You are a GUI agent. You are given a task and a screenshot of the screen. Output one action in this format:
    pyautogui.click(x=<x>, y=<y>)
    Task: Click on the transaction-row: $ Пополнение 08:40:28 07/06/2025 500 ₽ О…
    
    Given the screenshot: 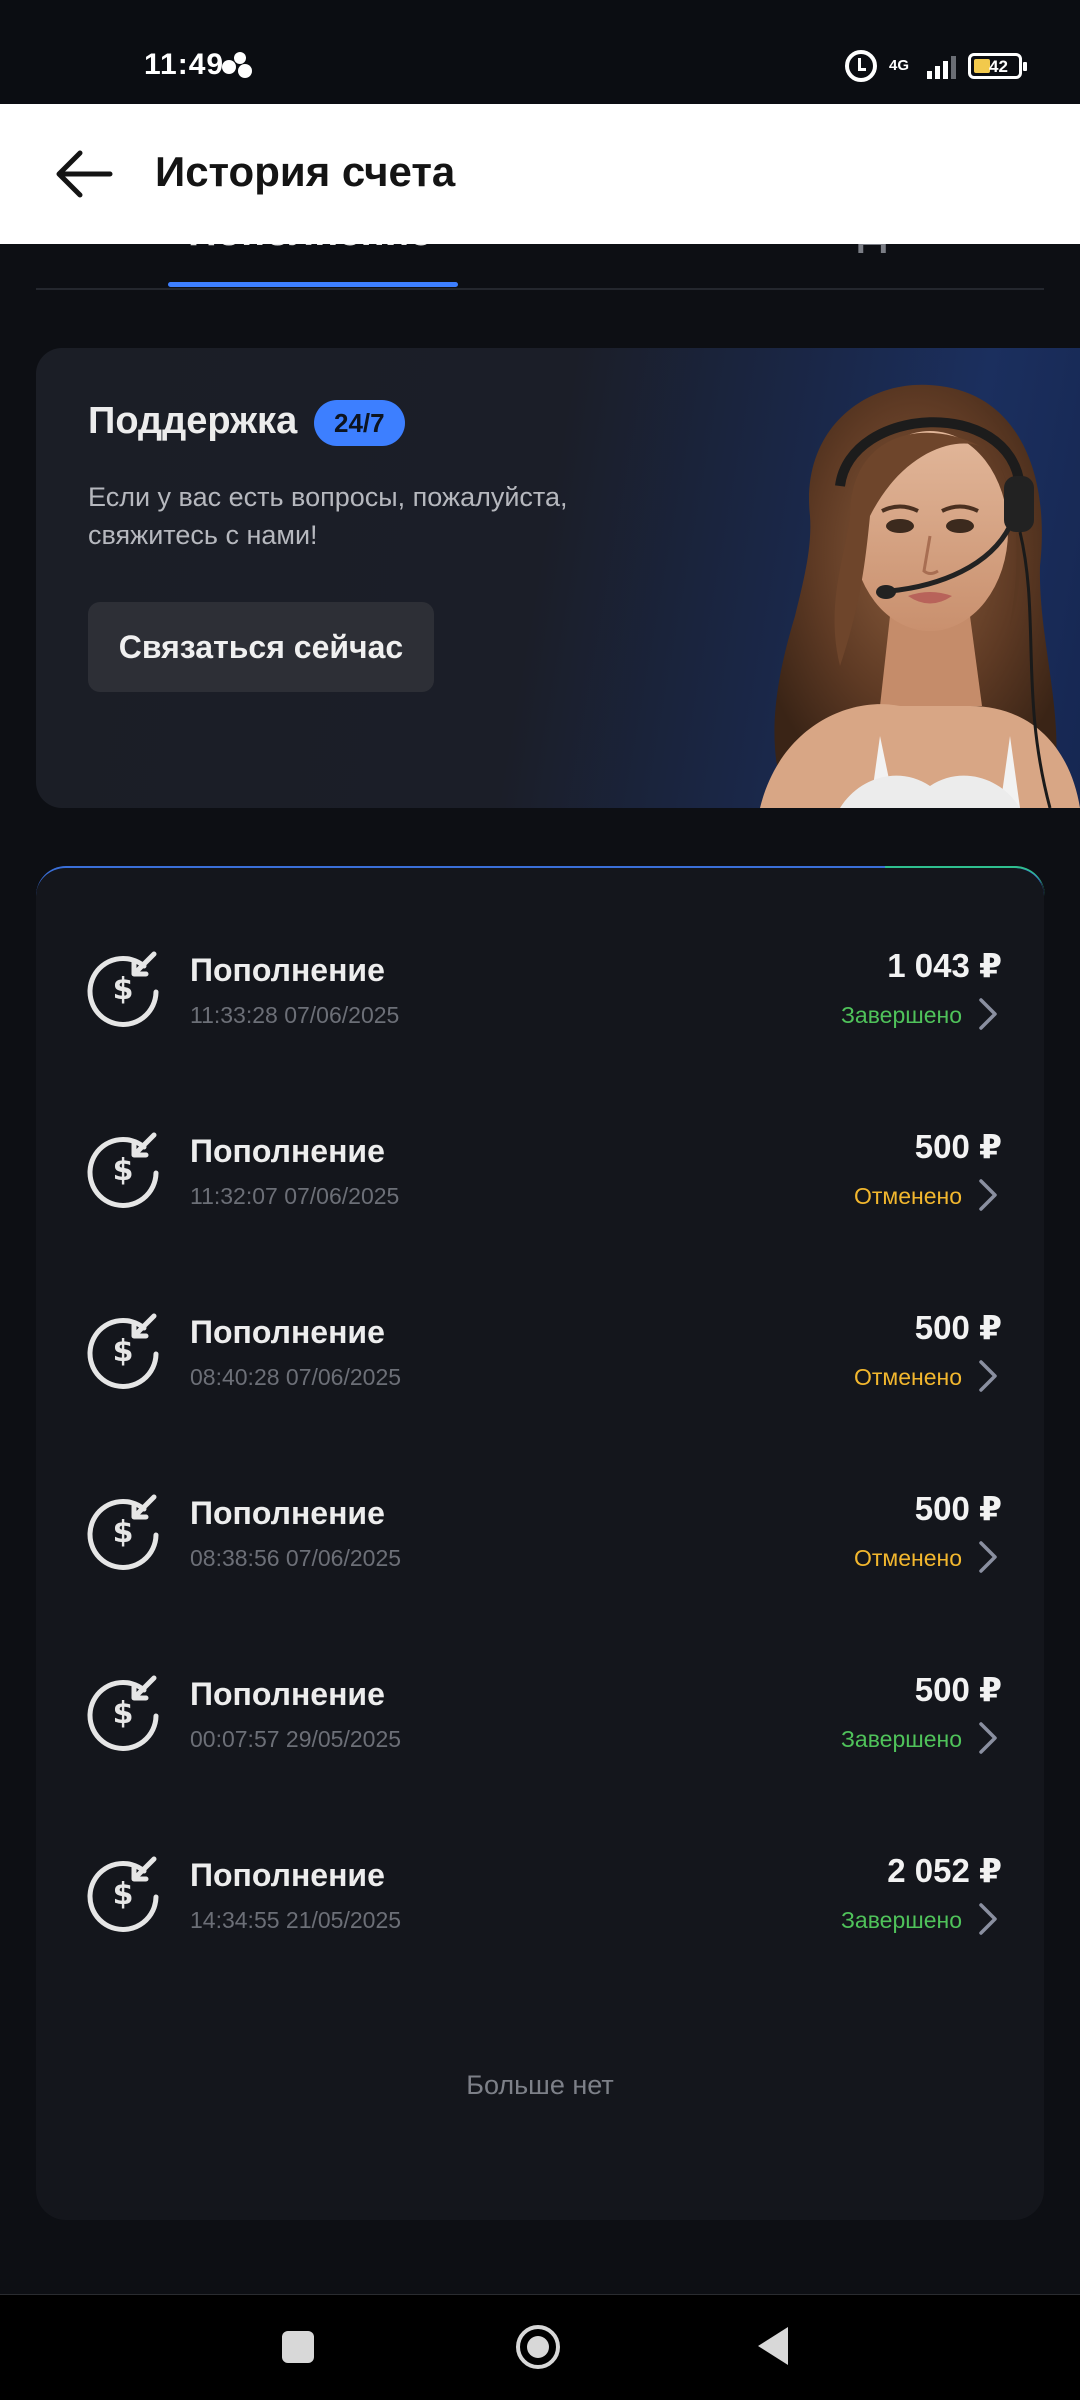 What is the action you would take?
    pyautogui.click(x=540, y=1354)
    